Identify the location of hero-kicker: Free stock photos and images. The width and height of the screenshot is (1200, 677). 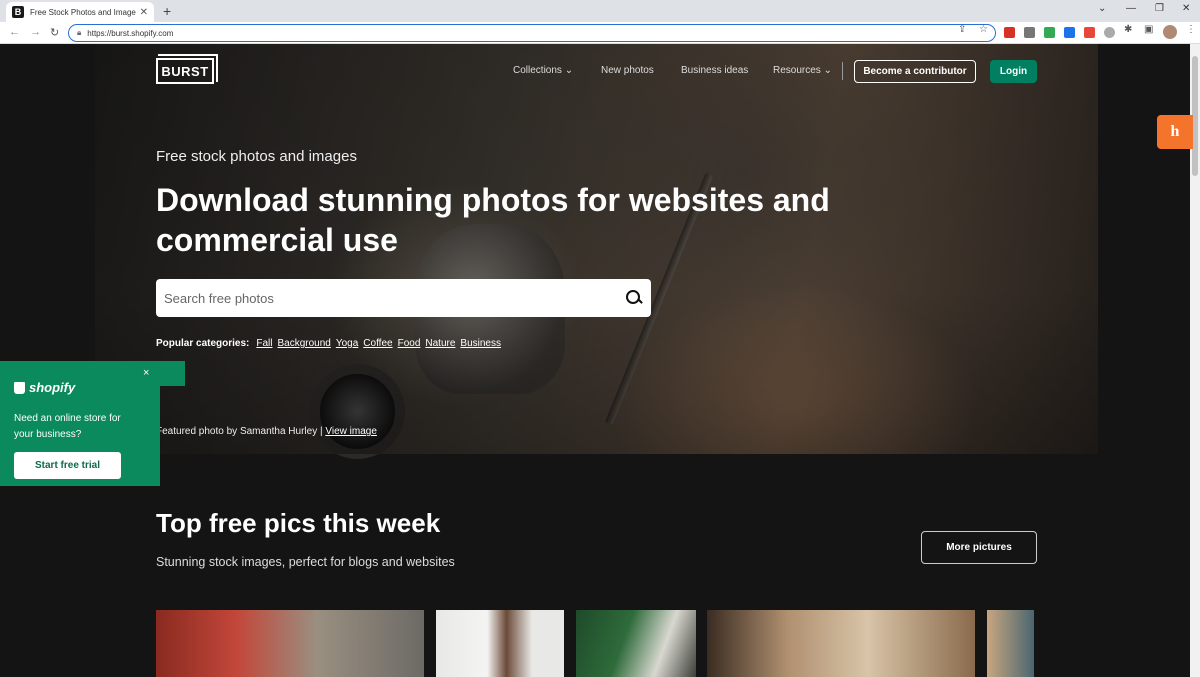
(256, 156).